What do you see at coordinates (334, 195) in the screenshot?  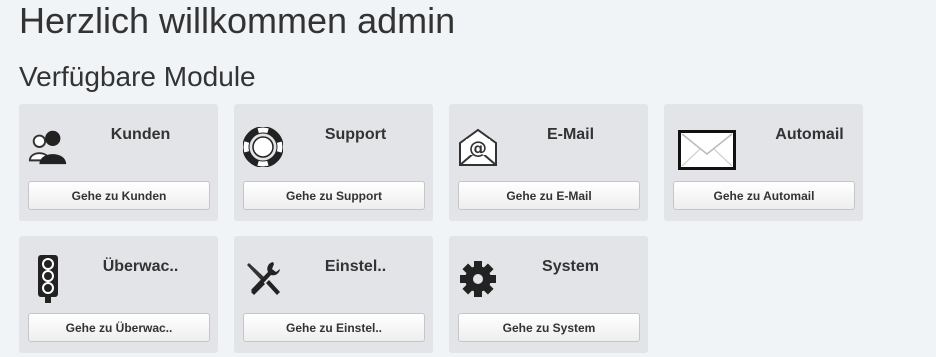 I see `goto-support-button: Gehe zu Support` at bounding box center [334, 195].